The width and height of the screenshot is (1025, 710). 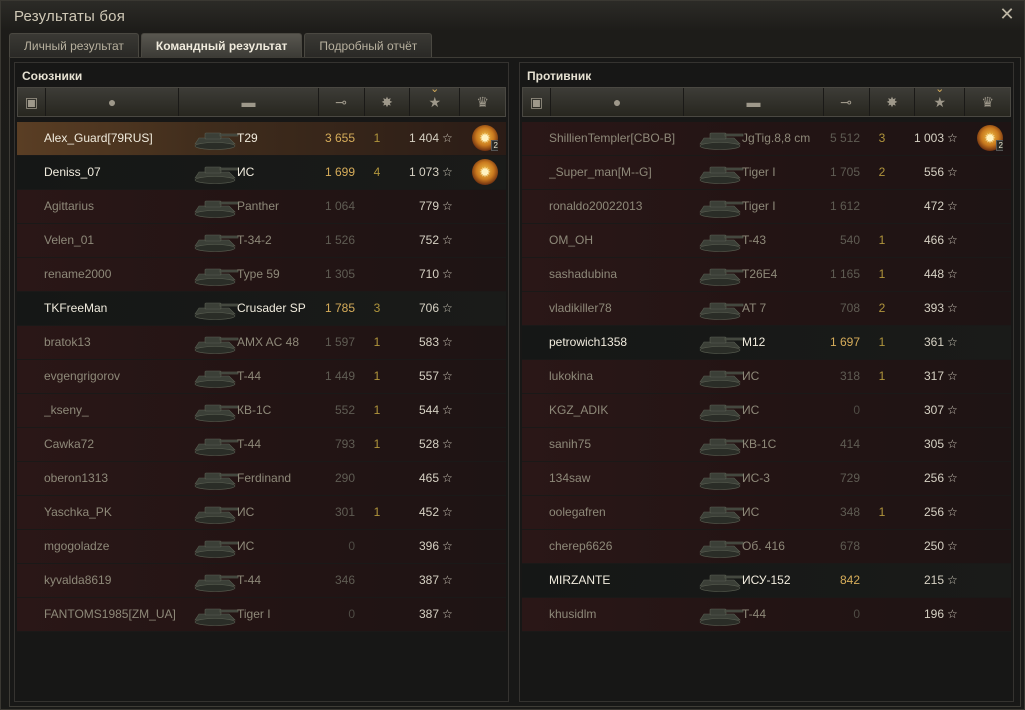 I want to click on xp-value: 215, so click(x=933, y=580).